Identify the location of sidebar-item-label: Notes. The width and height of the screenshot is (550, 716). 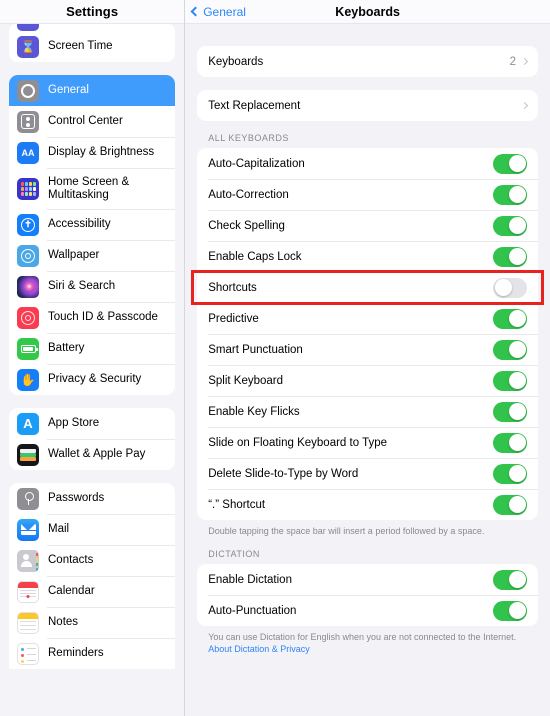
(63, 622).